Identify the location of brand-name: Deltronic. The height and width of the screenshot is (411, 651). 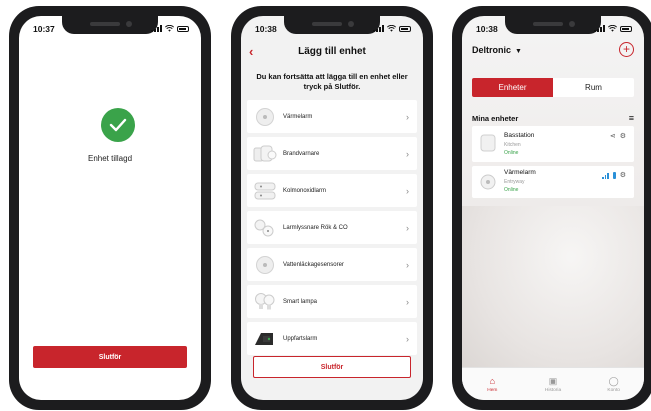
(492, 50).